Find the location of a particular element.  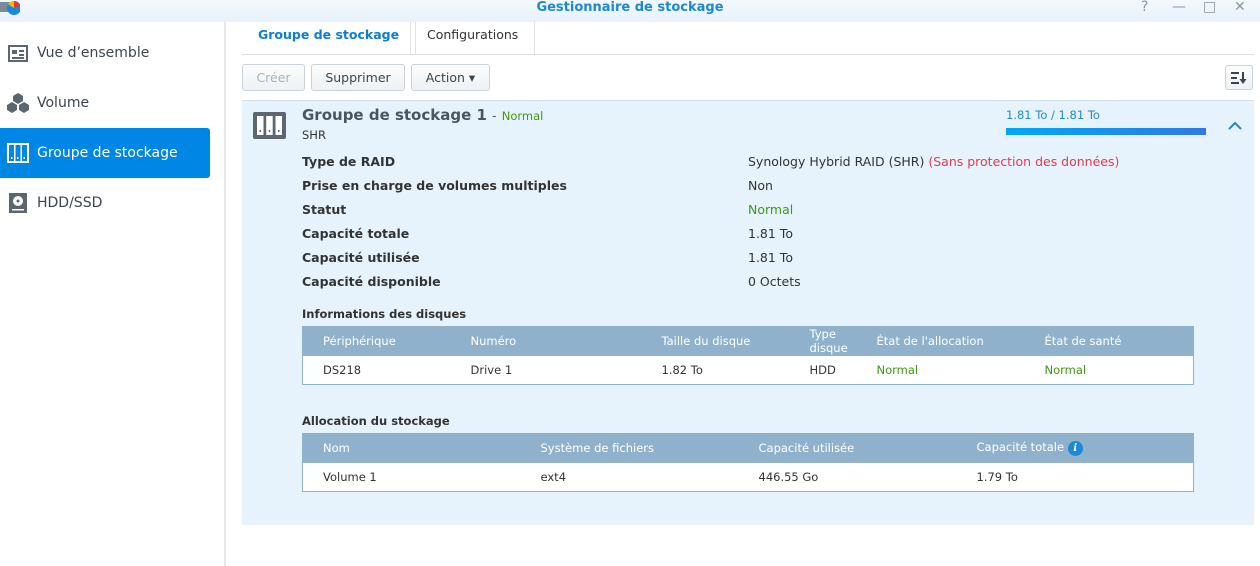

sidebar-item-label: Vue d’ensemble is located at coordinates (93, 53).